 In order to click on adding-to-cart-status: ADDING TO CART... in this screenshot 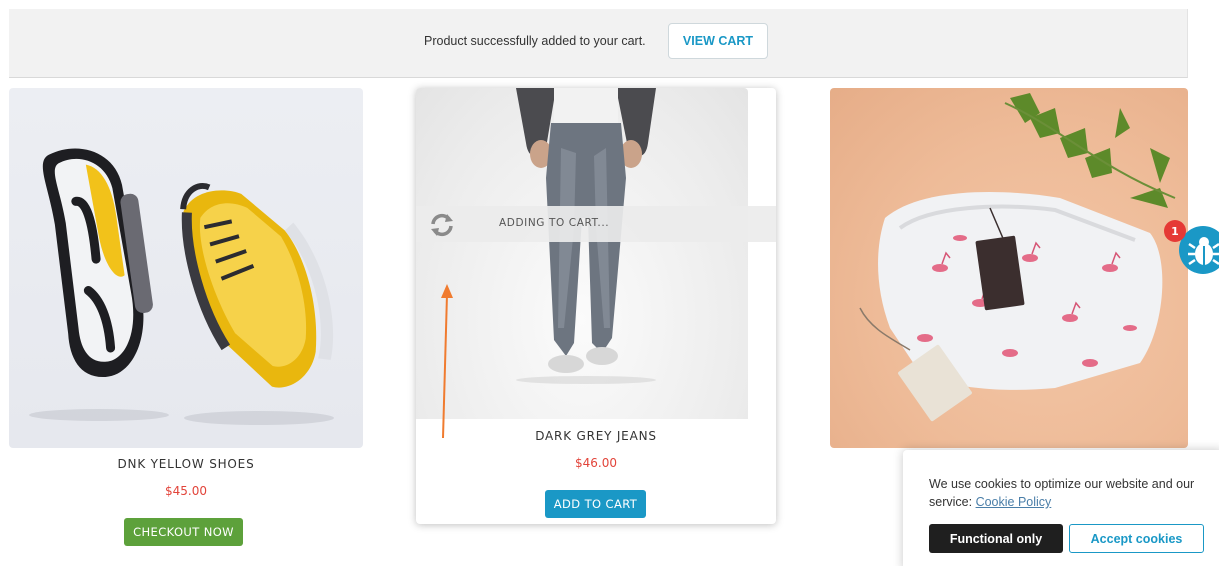, I will do `click(554, 223)`.